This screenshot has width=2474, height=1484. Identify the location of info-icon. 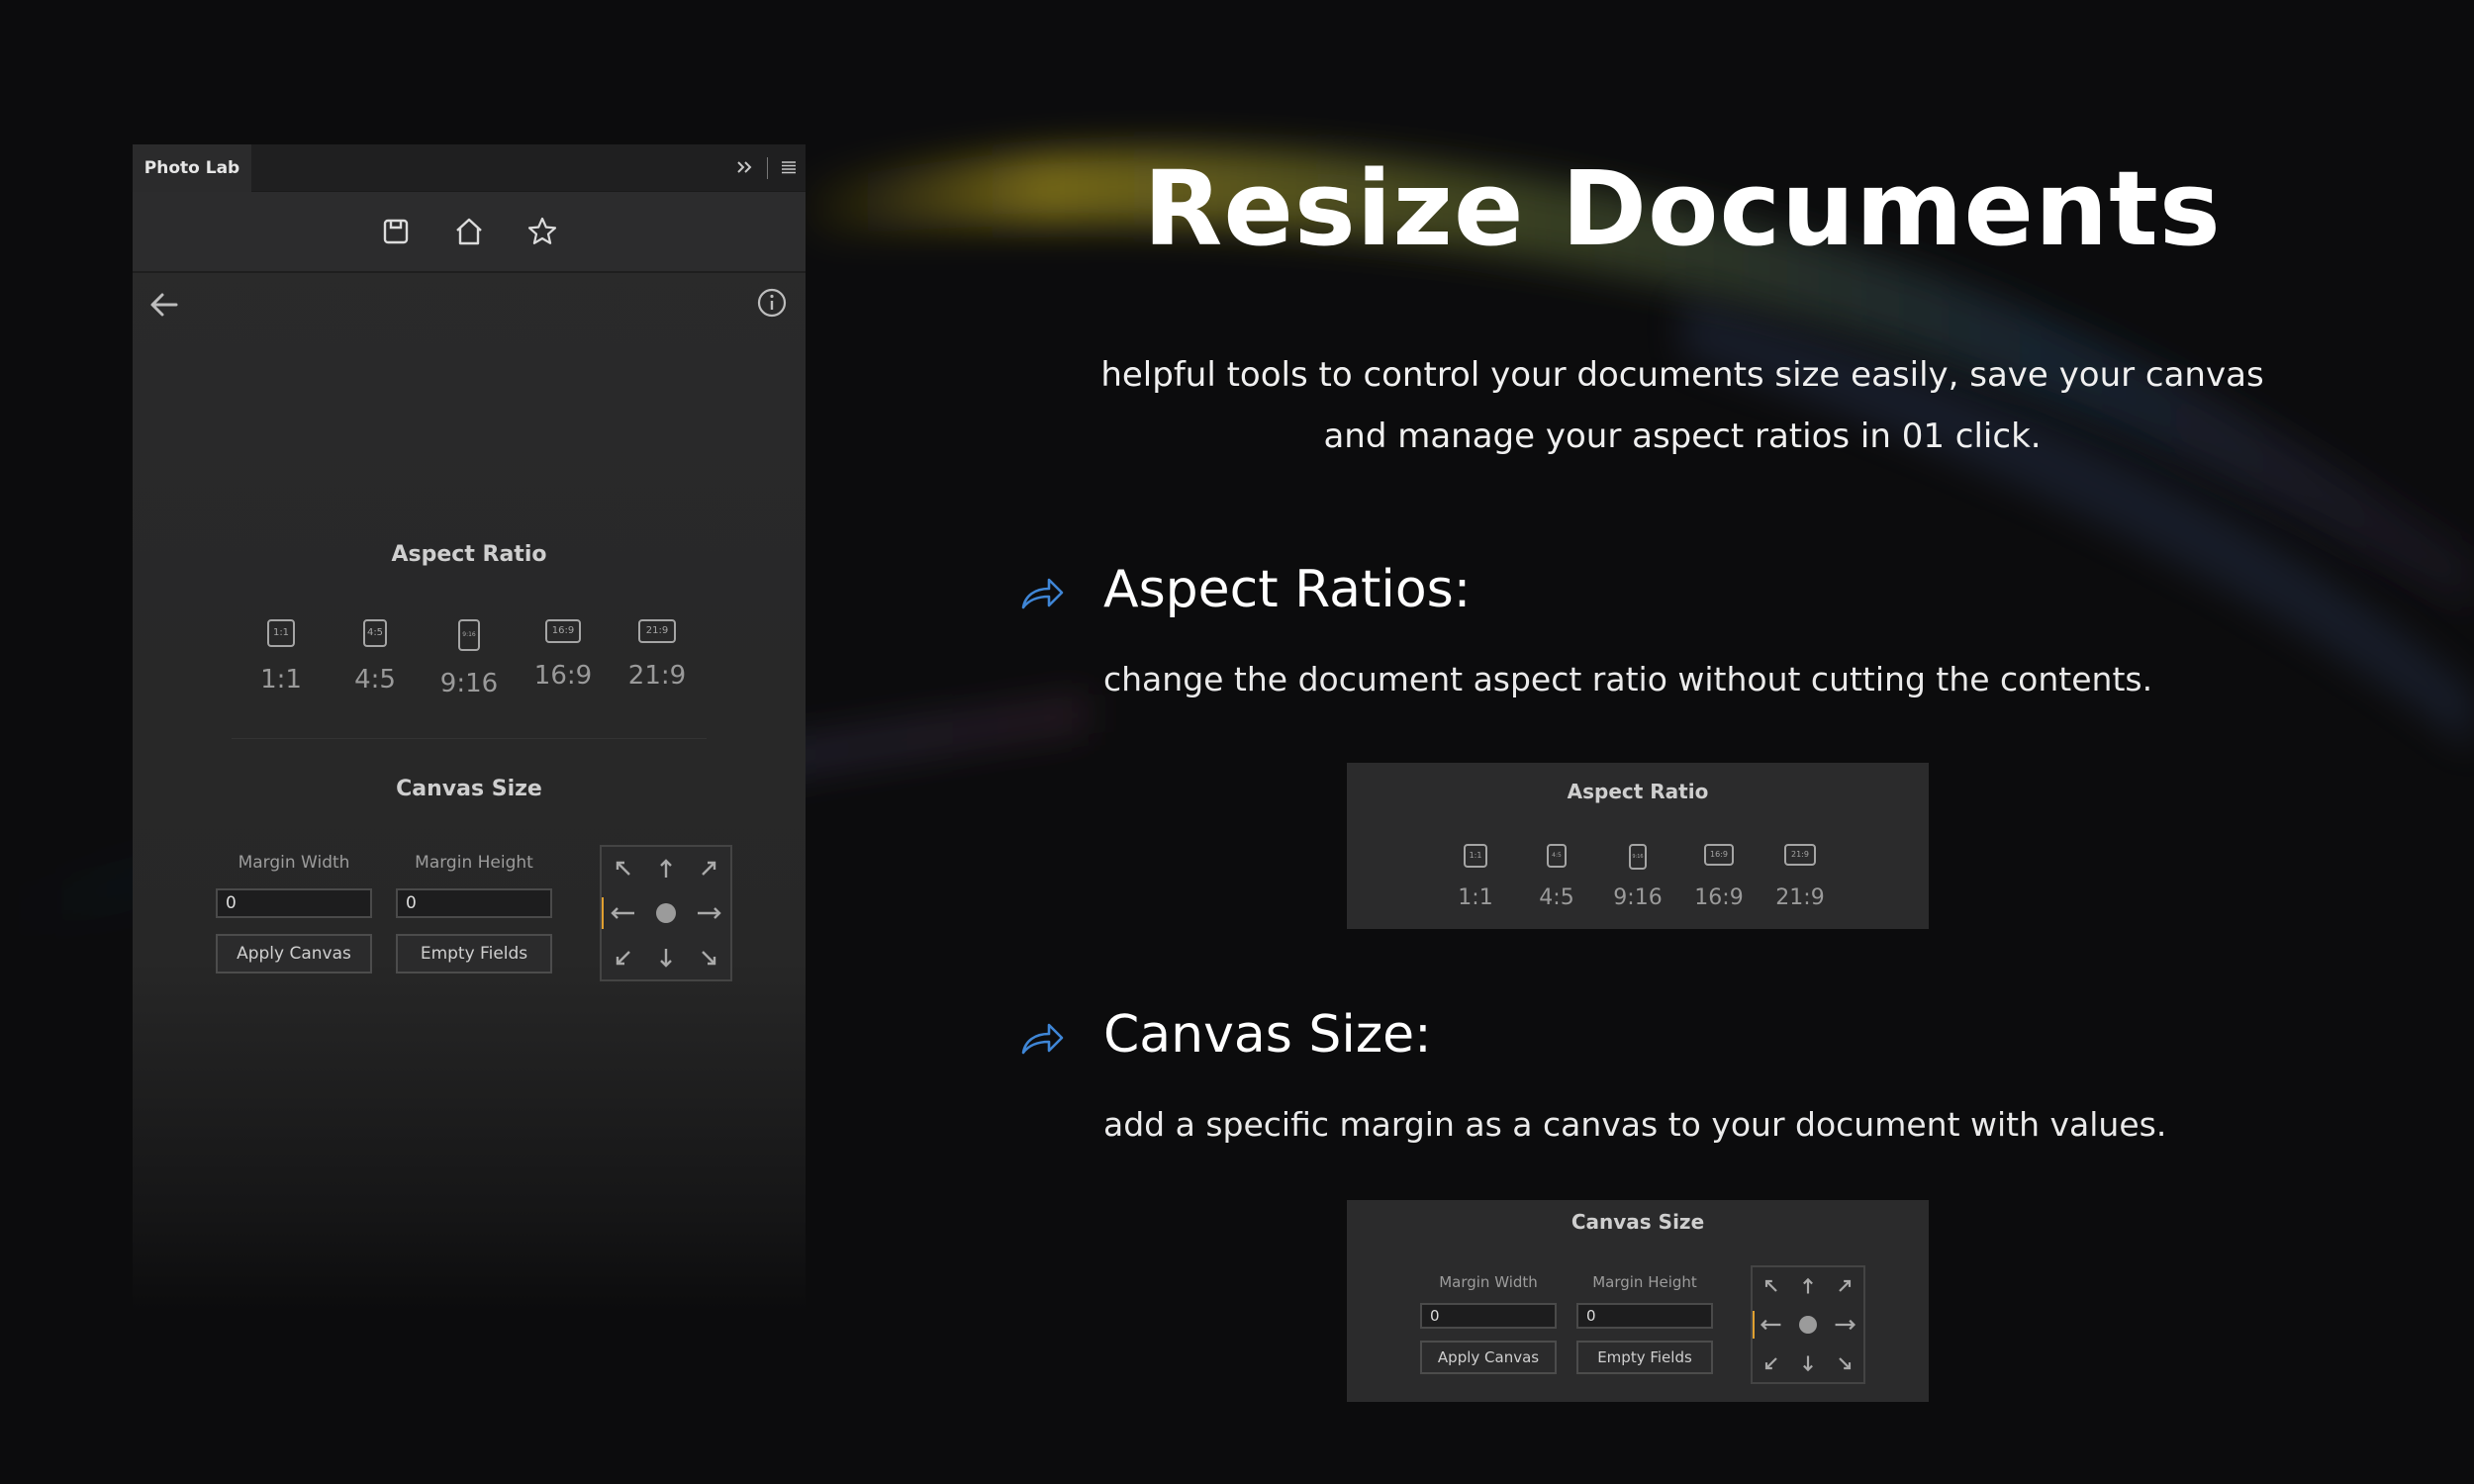
(772, 303).